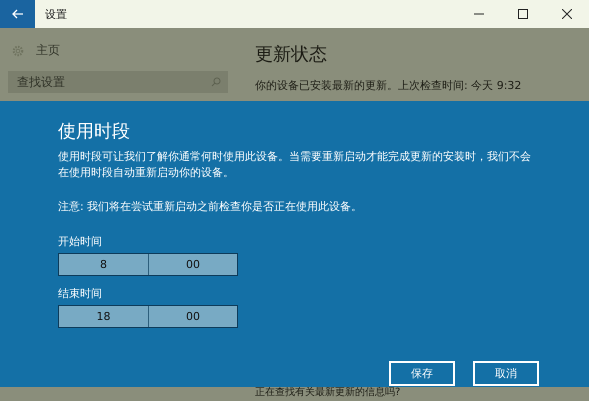  I want to click on search-icon, so click(216, 82).